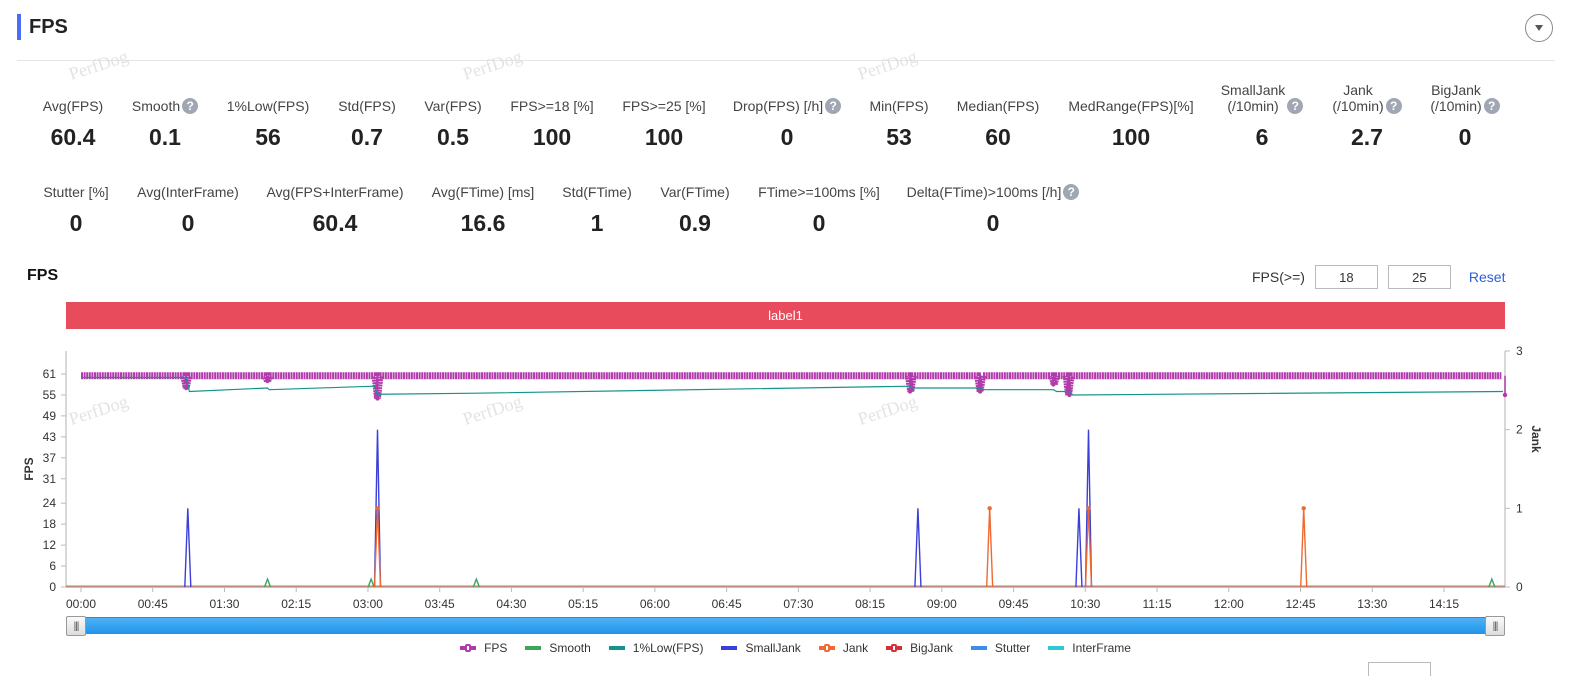  What do you see at coordinates (1156, 604) in the screenshot?
I see `x-tick-label: 11:15` at bounding box center [1156, 604].